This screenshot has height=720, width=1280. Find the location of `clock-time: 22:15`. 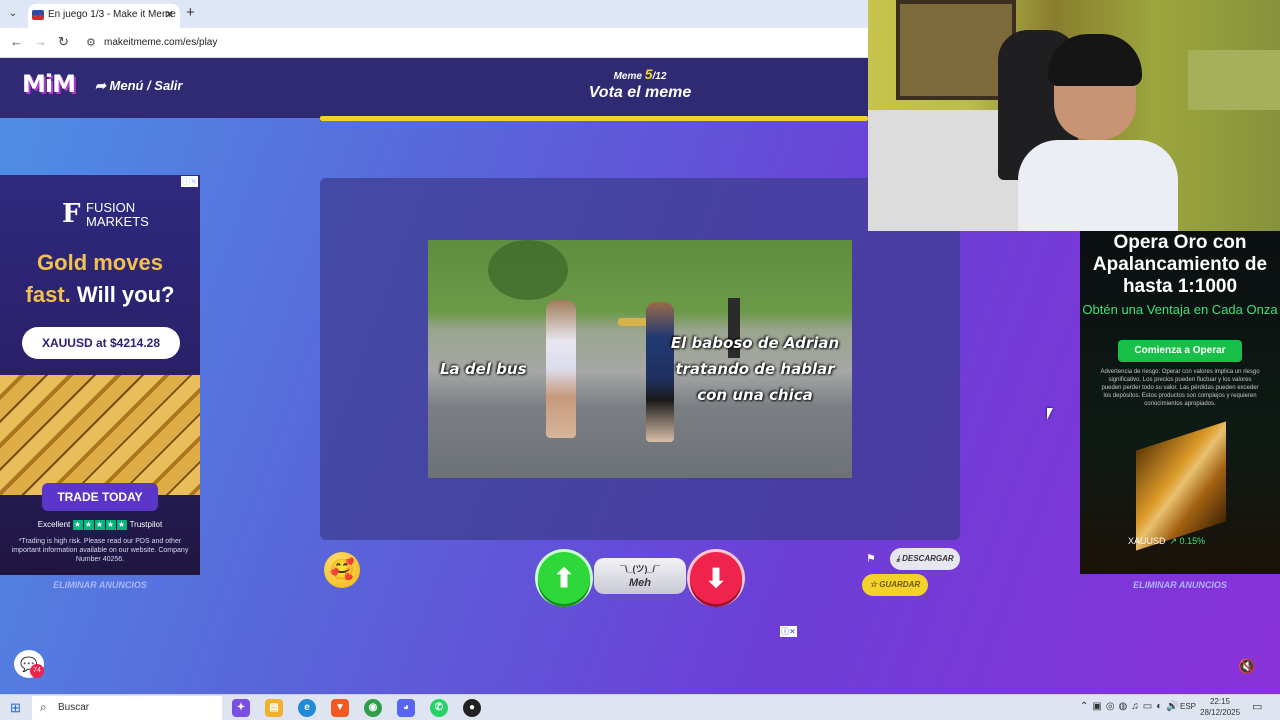

clock-time: 22:15 is located at coordinates (1220, 701).